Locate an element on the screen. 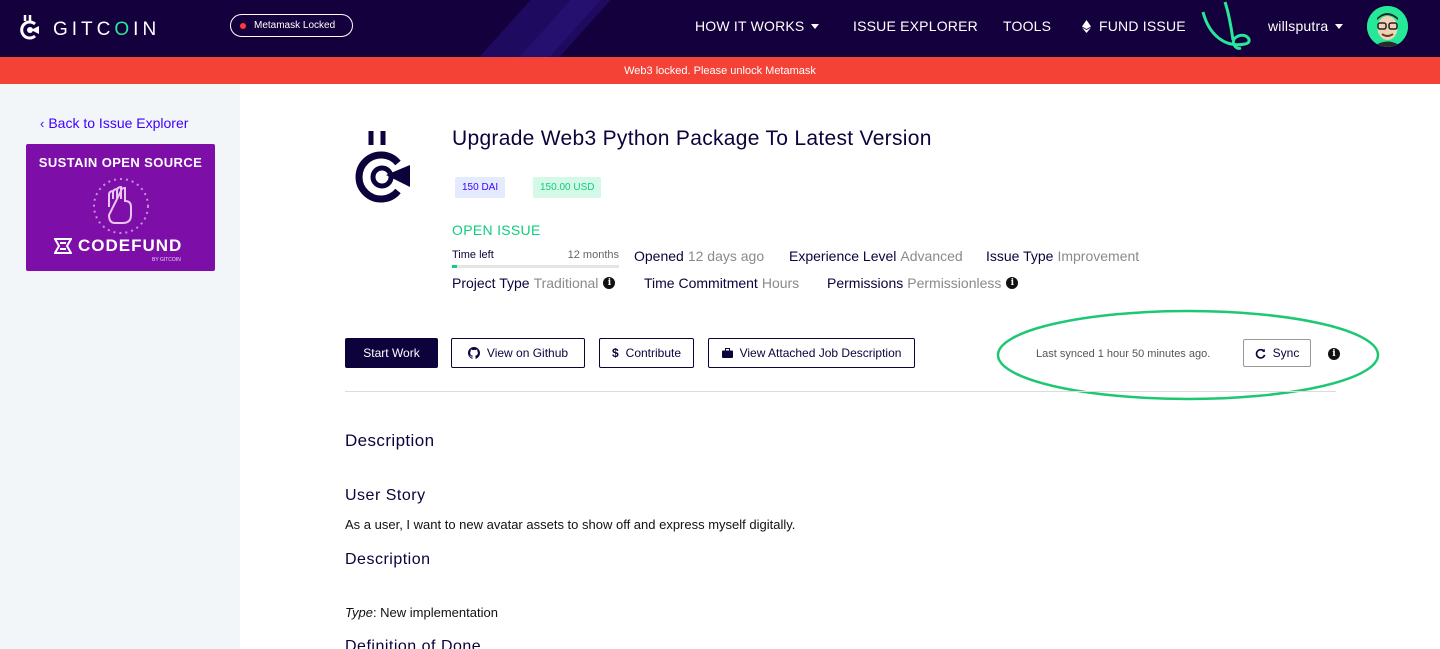  meta-issue-type-value: Improvement is located at coordinates (1098, 256).